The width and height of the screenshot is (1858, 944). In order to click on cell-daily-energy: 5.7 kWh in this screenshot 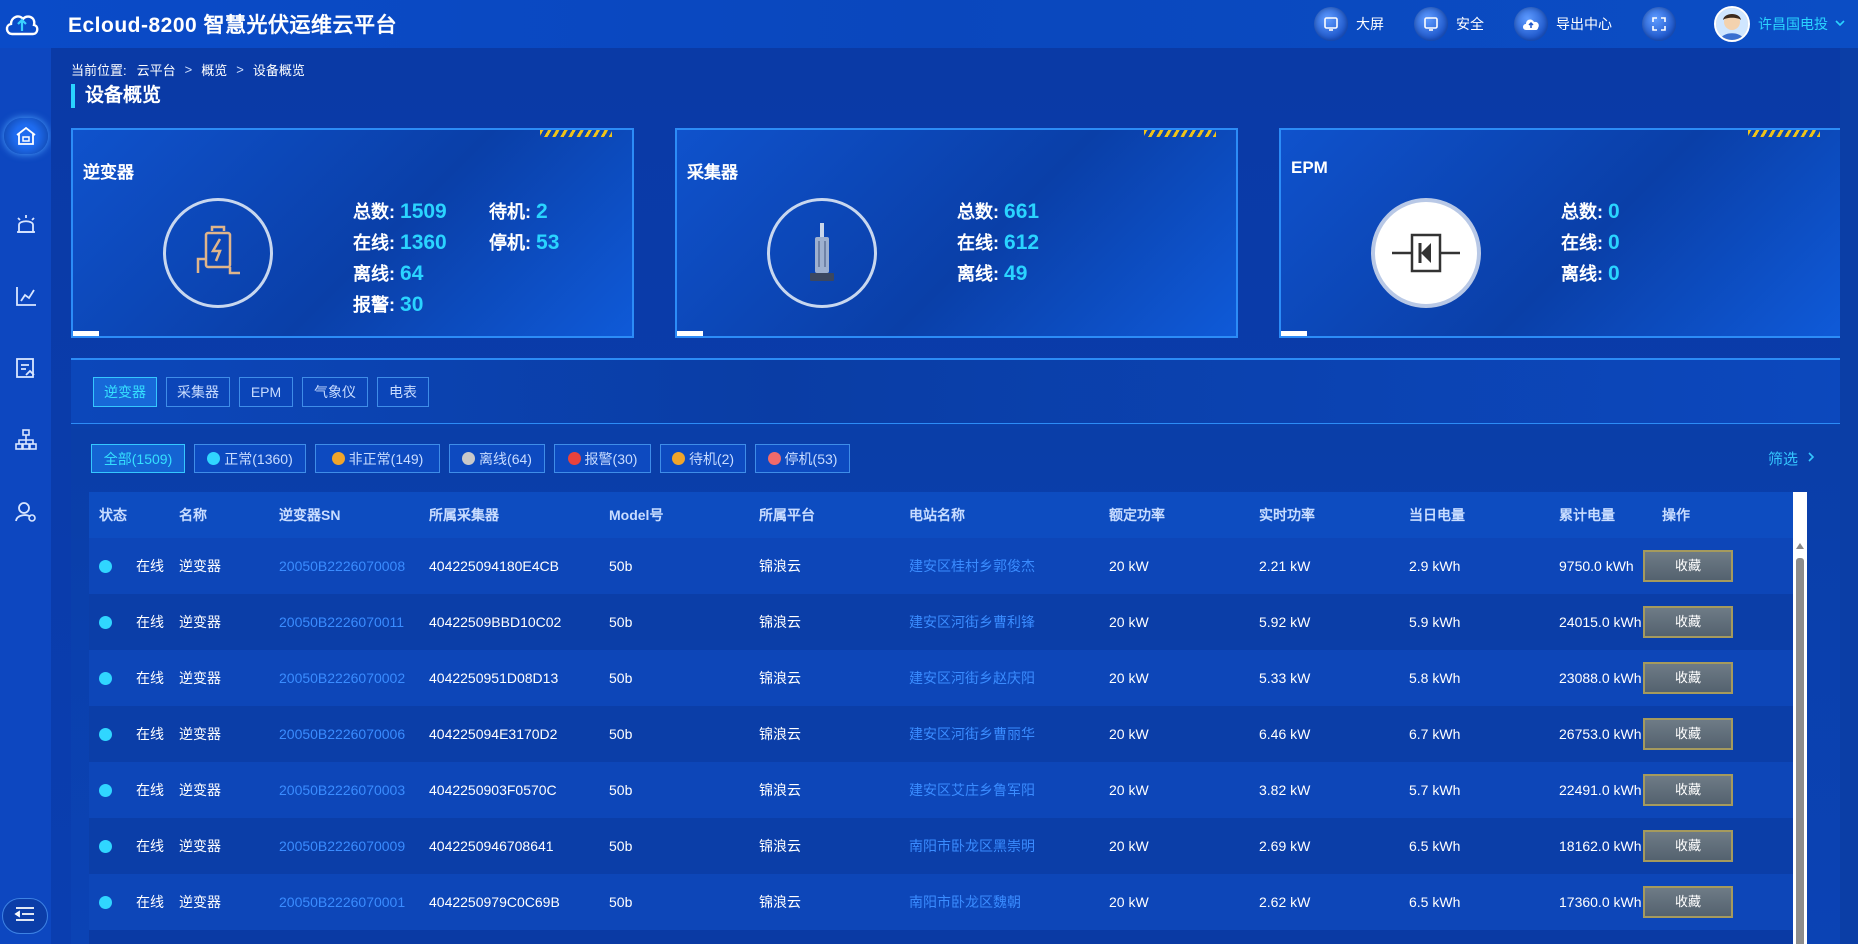, I will do `click(1435, 790)`.